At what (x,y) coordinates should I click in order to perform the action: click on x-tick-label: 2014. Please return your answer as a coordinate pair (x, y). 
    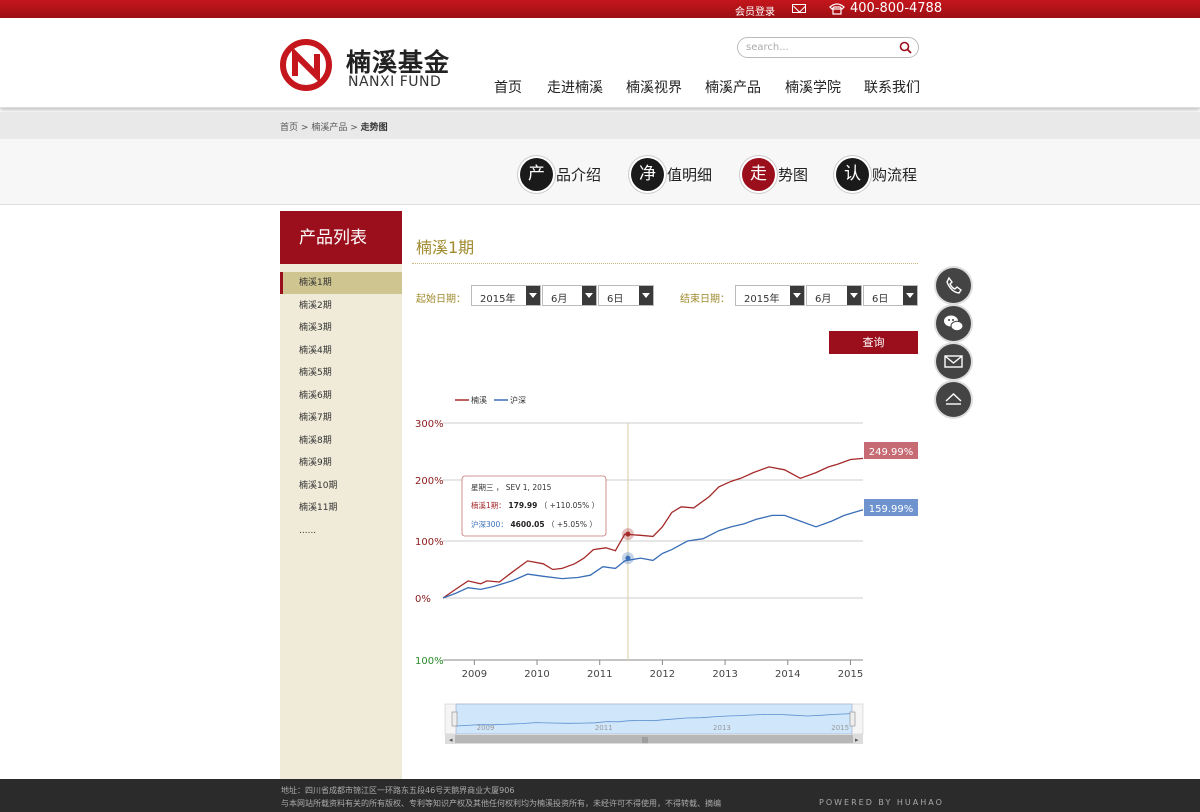
    Looking at the image, I should click on (787, 674).